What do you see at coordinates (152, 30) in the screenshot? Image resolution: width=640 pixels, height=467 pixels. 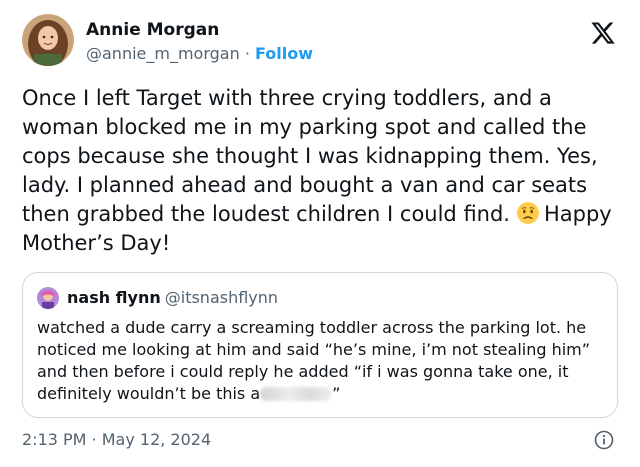 I see `author-name: Annie Morgan` at bounding box center [152, 30].